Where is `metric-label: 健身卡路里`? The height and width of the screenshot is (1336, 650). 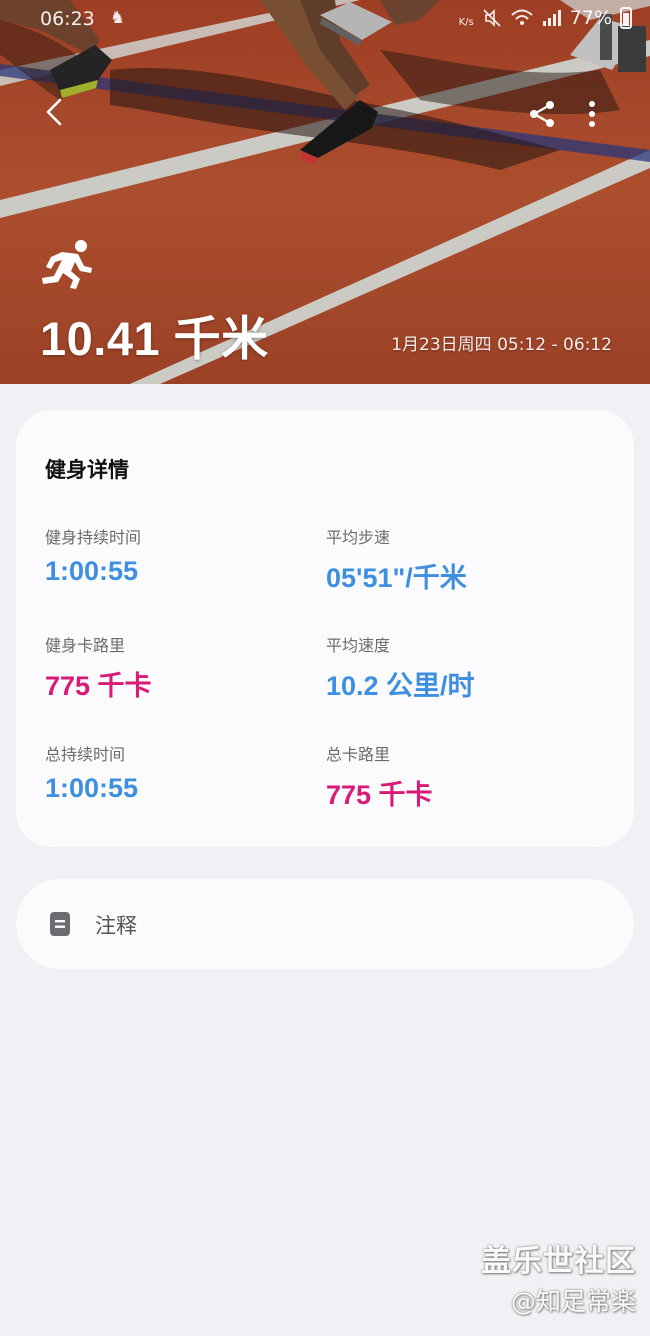
metric-label: 健身卡路里 is located at coordinates (85, 645).